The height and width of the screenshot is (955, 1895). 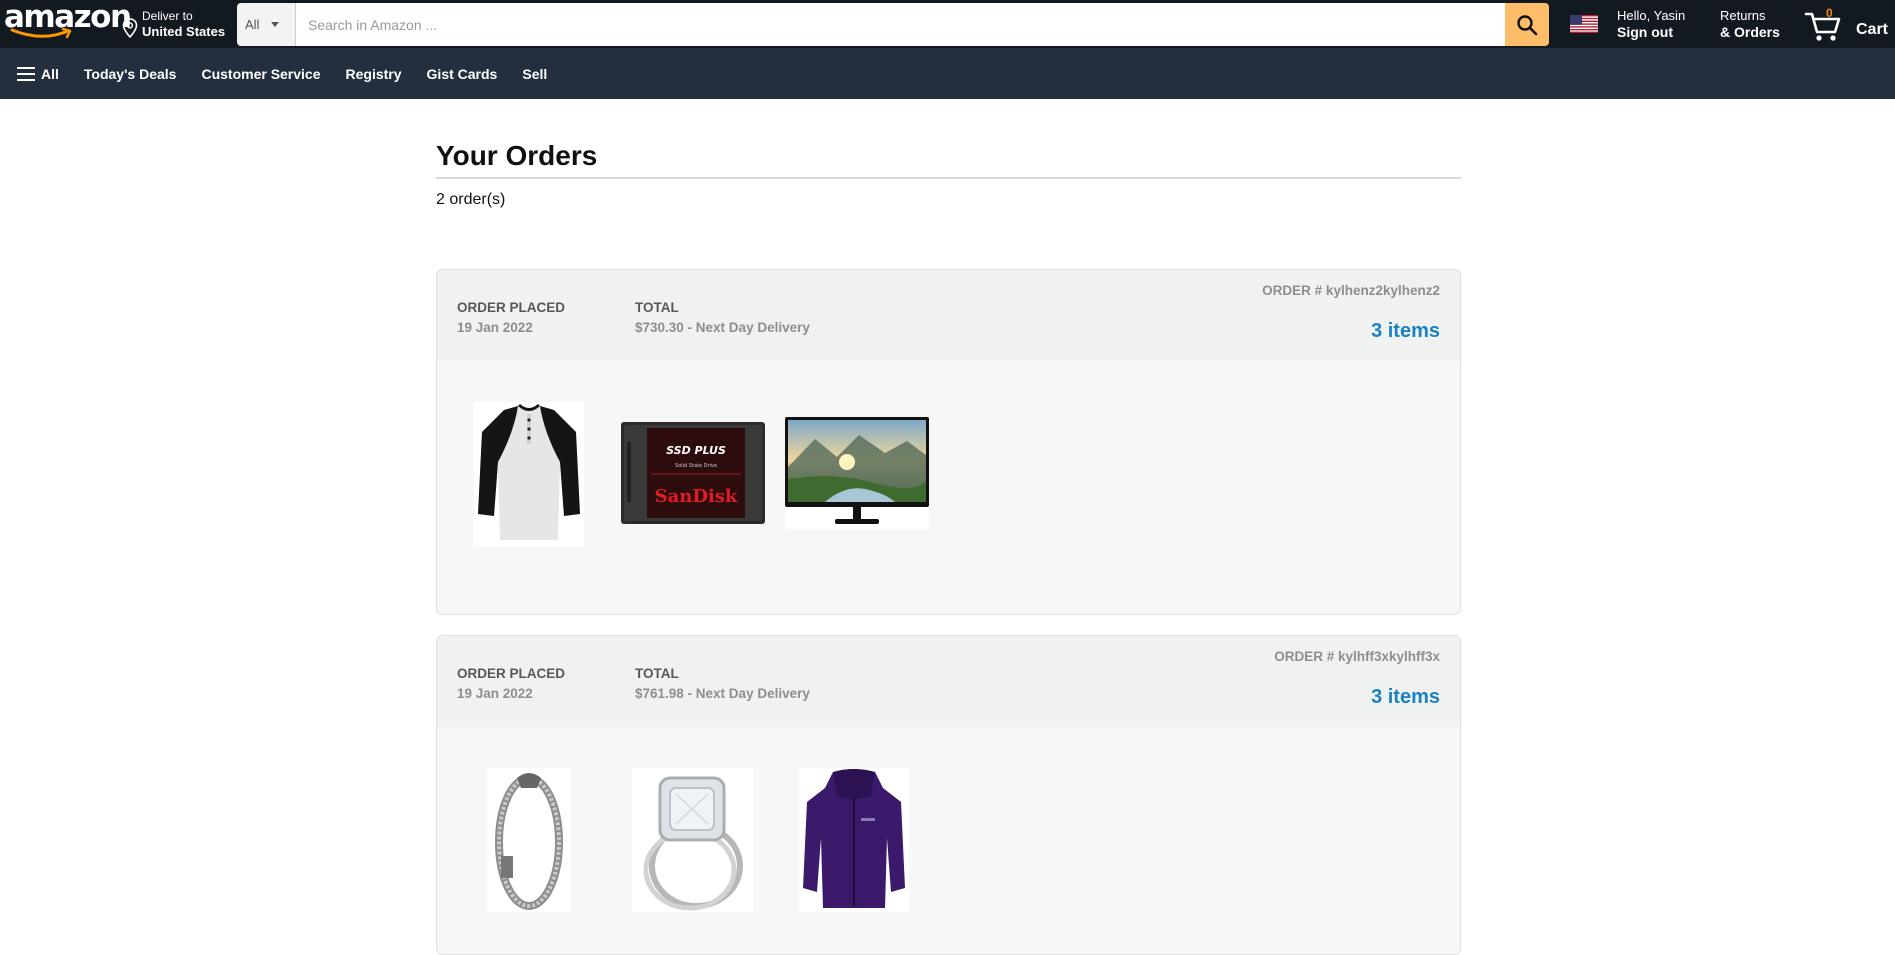 I want to click on title-divider, so click(x=948, y=178).